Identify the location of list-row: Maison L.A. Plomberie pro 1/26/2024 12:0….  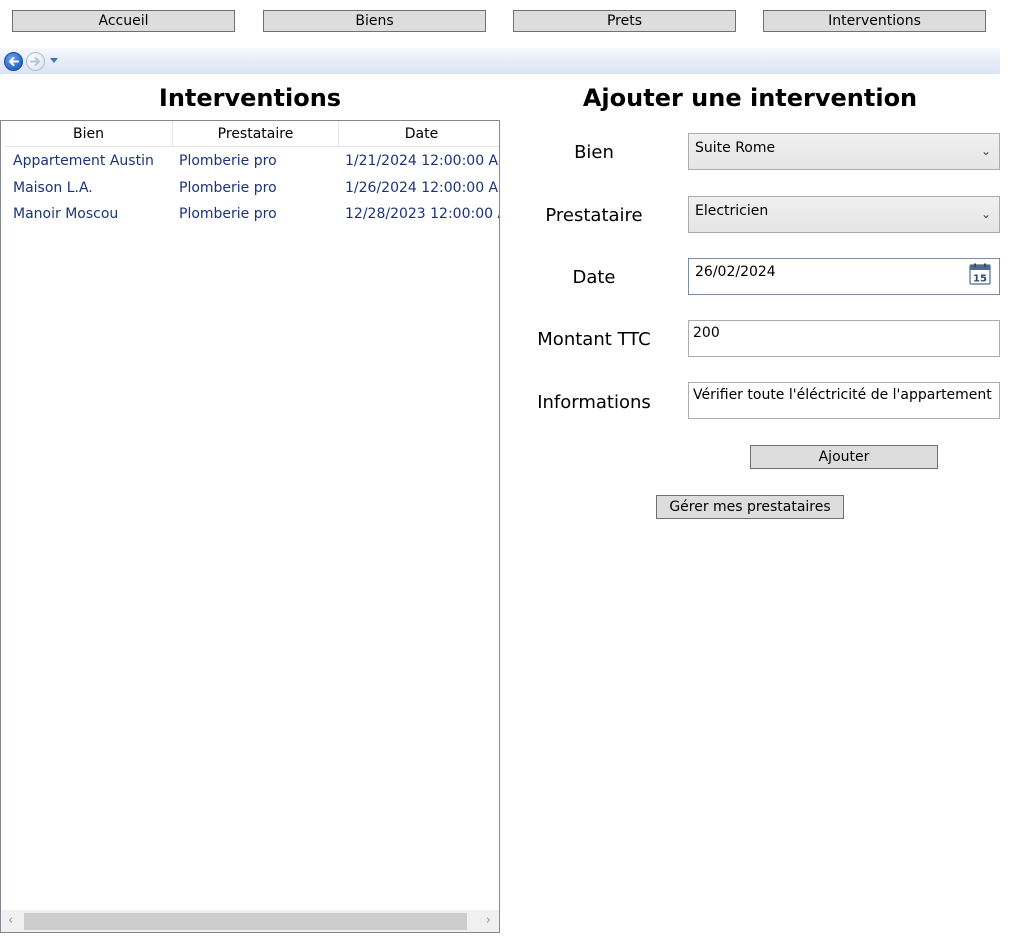
(250, 188).